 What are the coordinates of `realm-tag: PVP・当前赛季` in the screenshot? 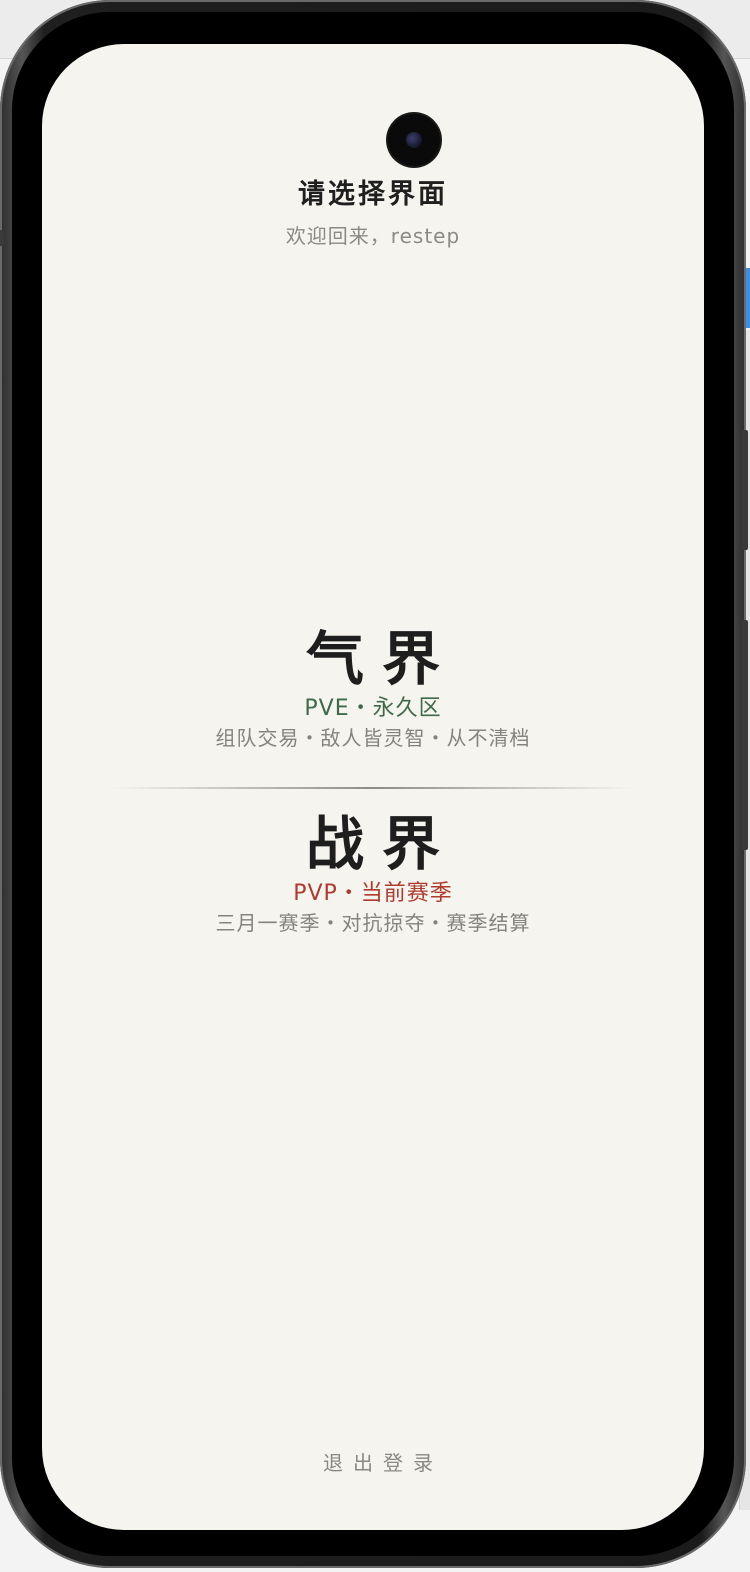 It's located at (373, 893).